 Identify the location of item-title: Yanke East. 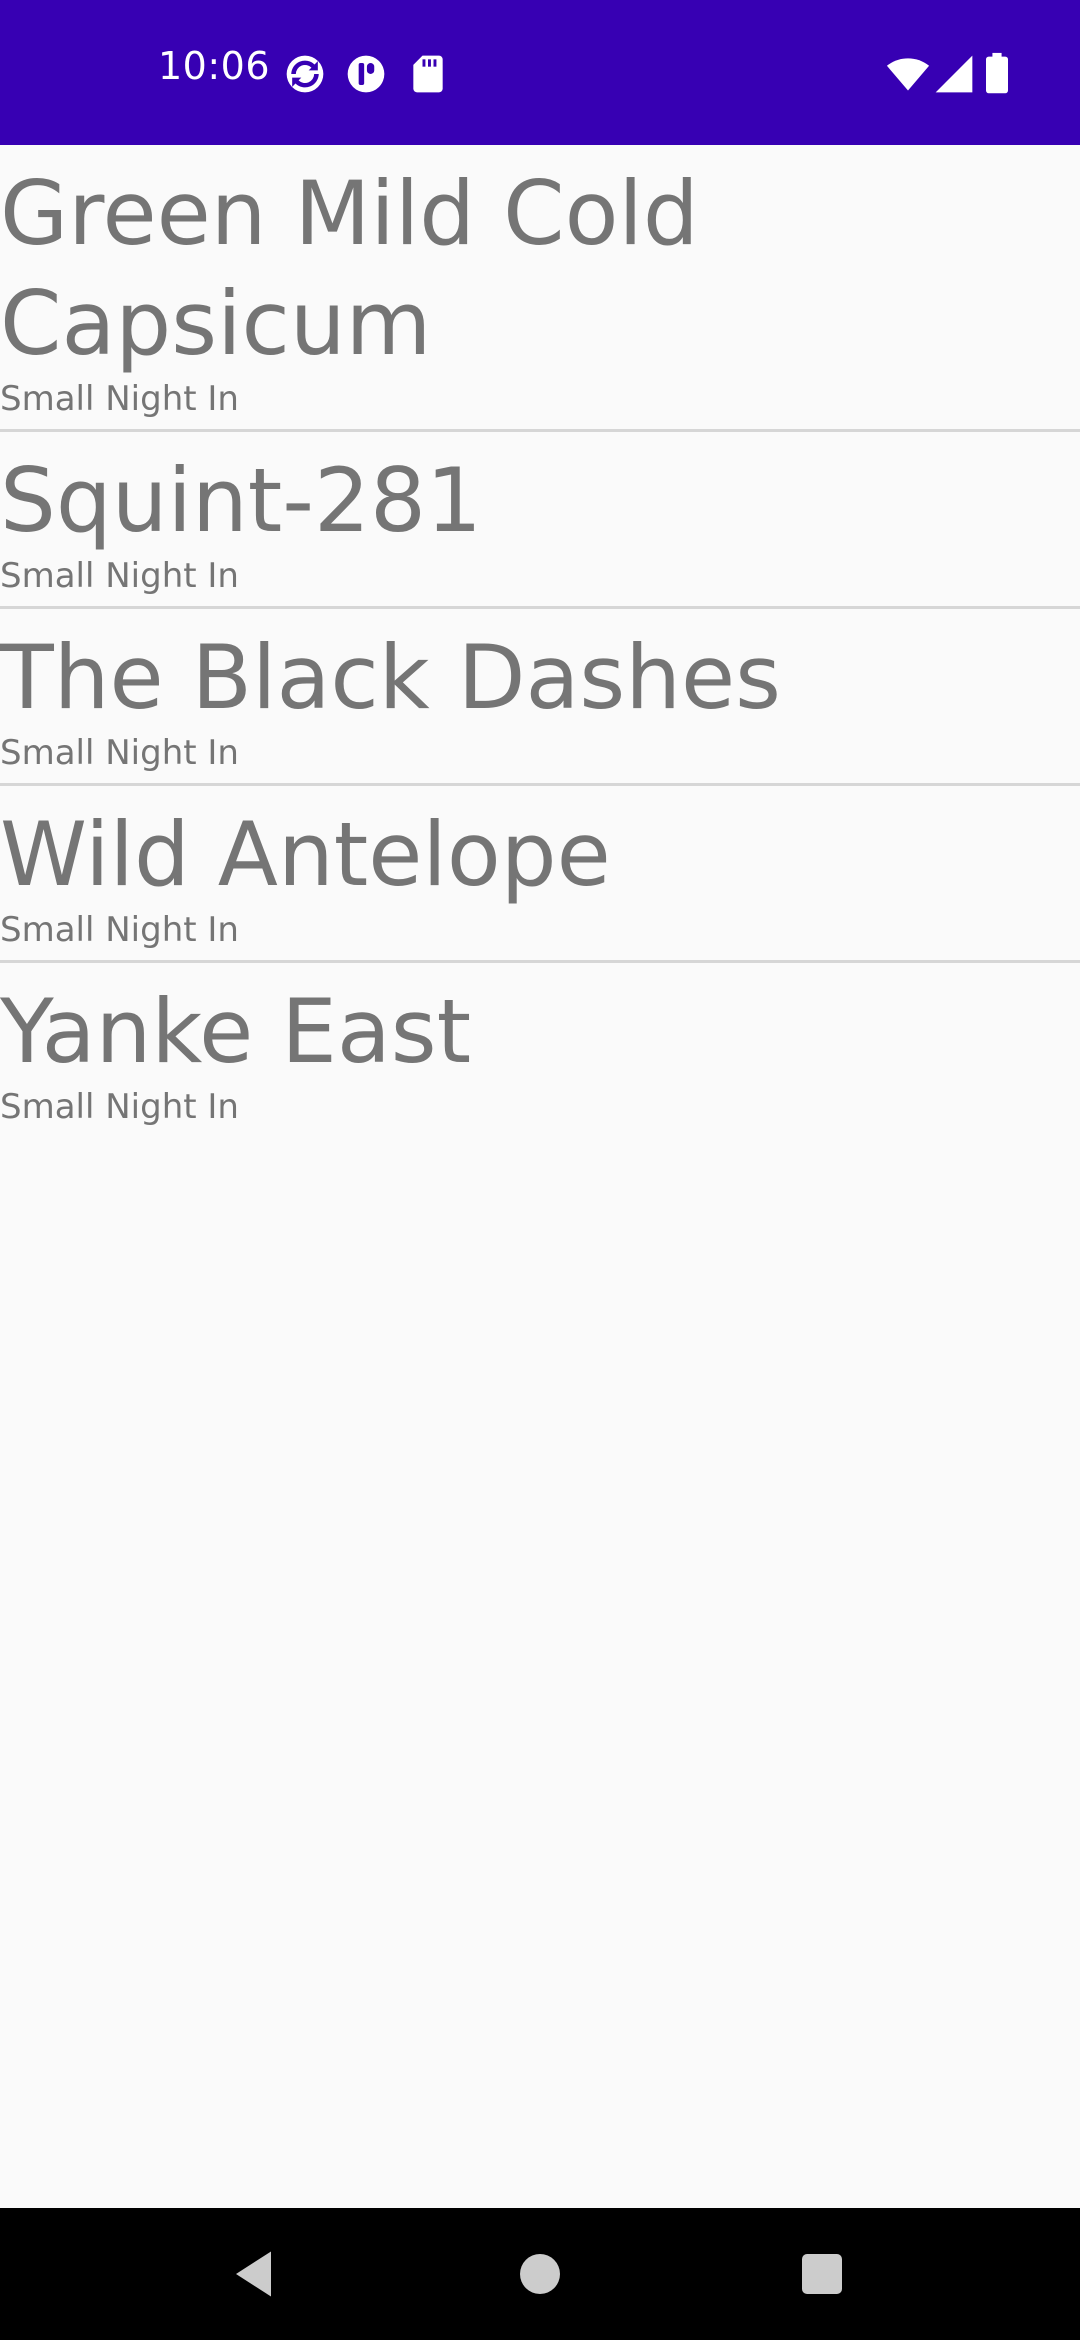
(236, 1031).